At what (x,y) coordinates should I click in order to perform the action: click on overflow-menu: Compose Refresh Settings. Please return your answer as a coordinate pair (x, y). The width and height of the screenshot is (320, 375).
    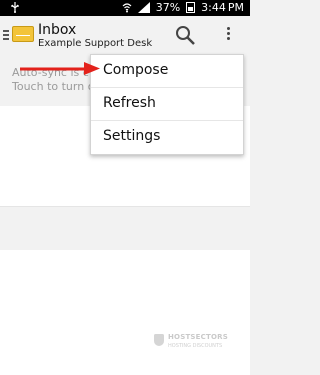
    Looking at the image, I should click on (167, 104).